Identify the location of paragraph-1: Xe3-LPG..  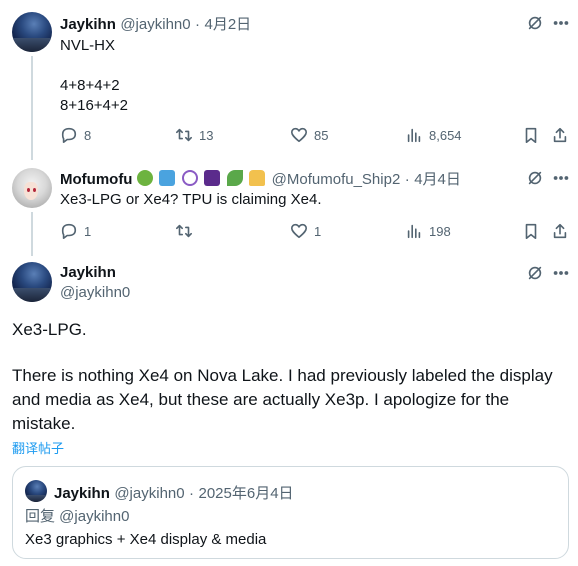
(49, 329).